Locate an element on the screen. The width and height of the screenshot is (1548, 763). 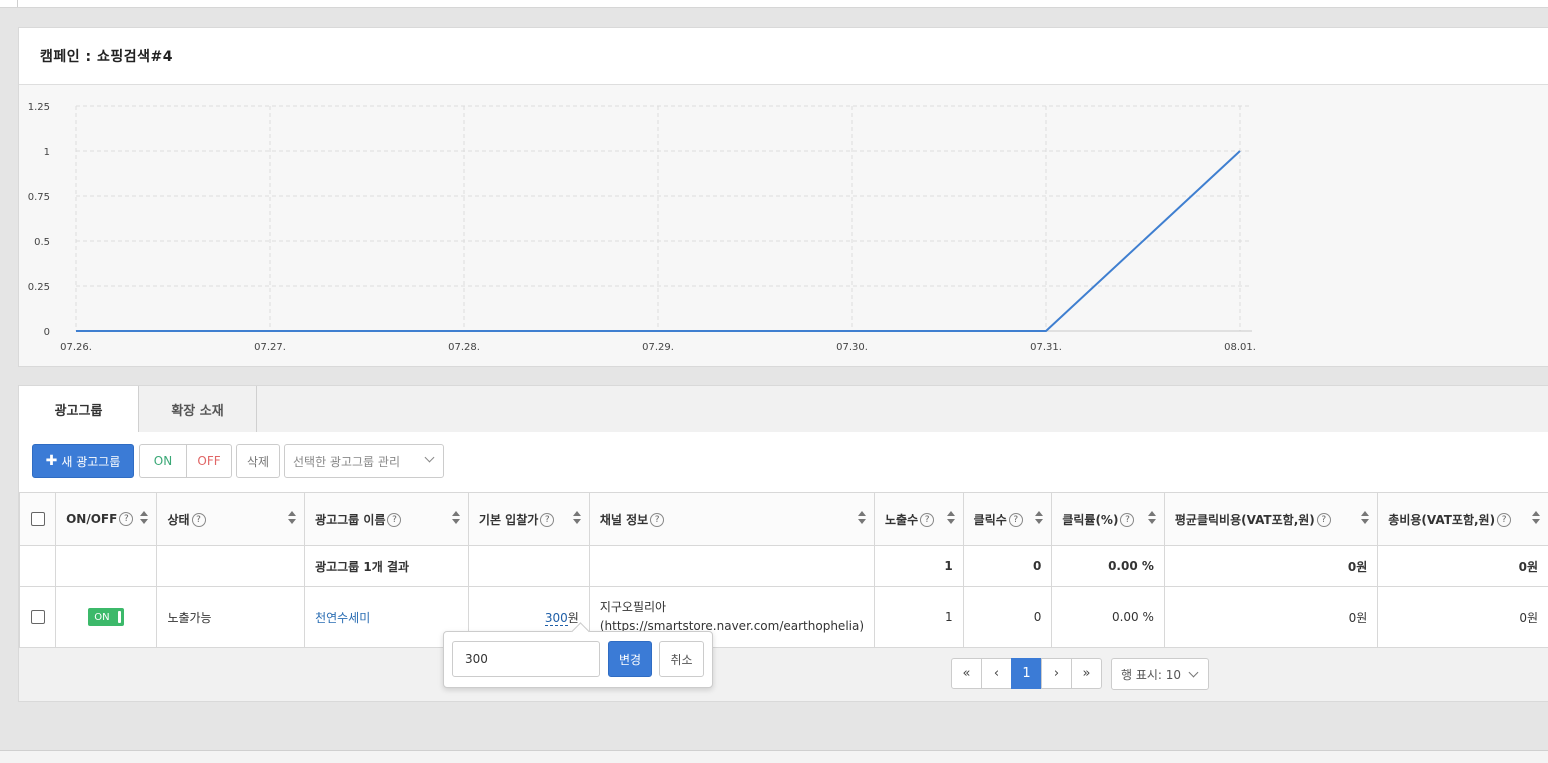
col-default-bid-label: 기본 입찰가 is located at coordinates (508, 519).